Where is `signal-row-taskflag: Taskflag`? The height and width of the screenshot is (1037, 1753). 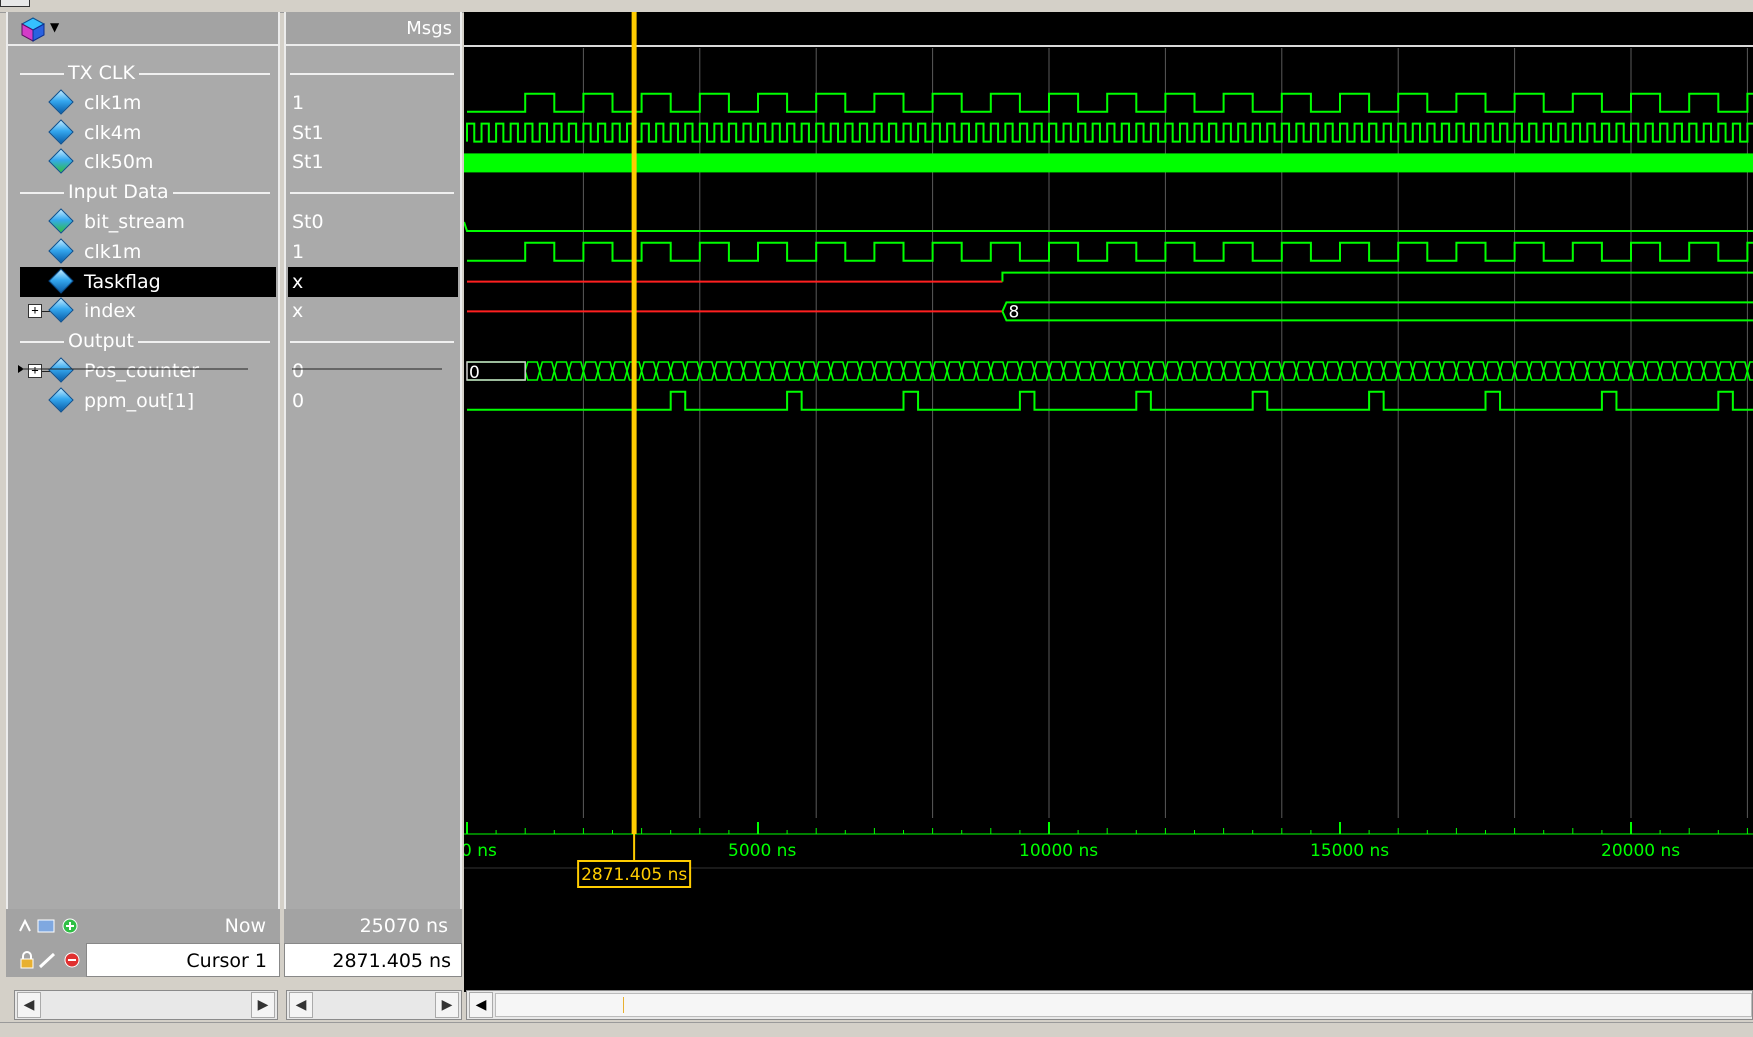
signal-row-taskflag: Taskflag is located at coordinates (148, 281).